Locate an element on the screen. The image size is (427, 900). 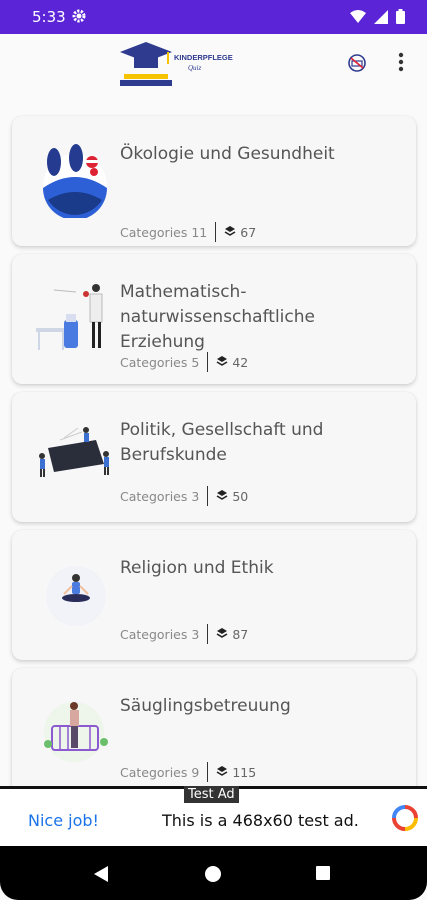
thumb-baby-care is located at coordinates (75, 731).